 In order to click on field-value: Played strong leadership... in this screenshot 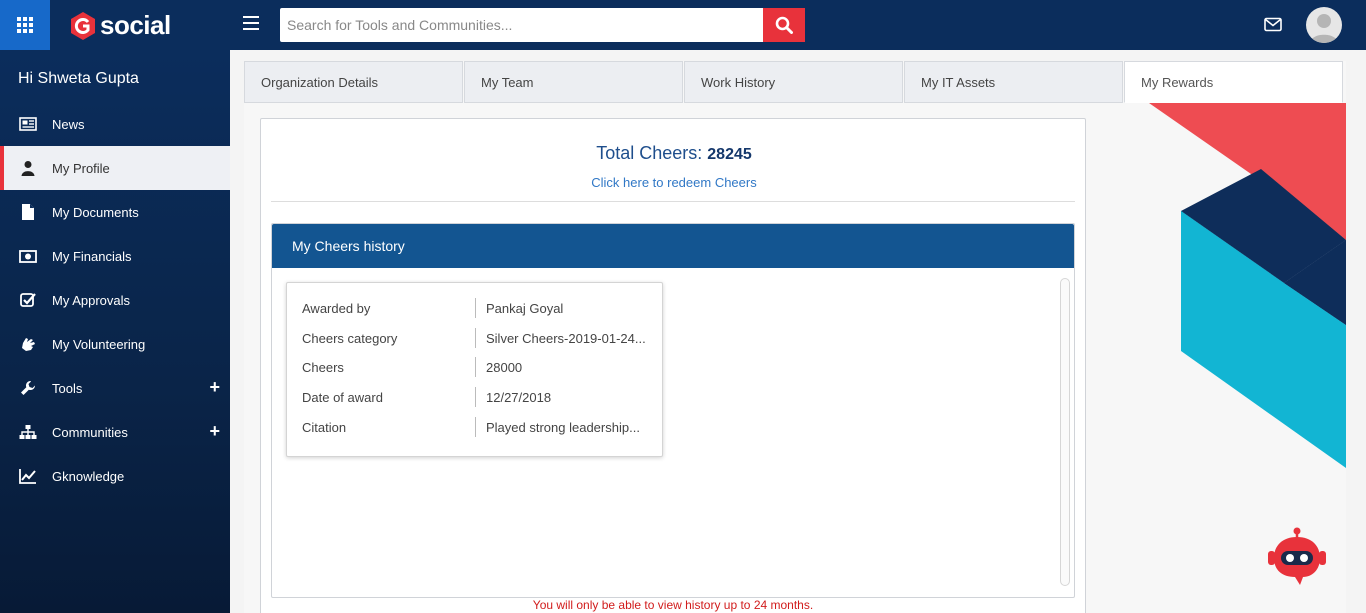, I will do `click(563, 427)`.